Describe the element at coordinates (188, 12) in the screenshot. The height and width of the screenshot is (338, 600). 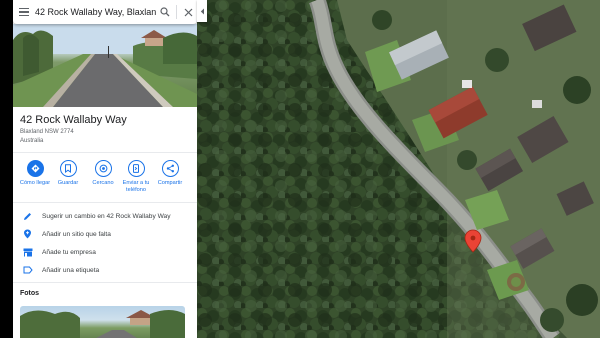
I see `close-icon` at that location.